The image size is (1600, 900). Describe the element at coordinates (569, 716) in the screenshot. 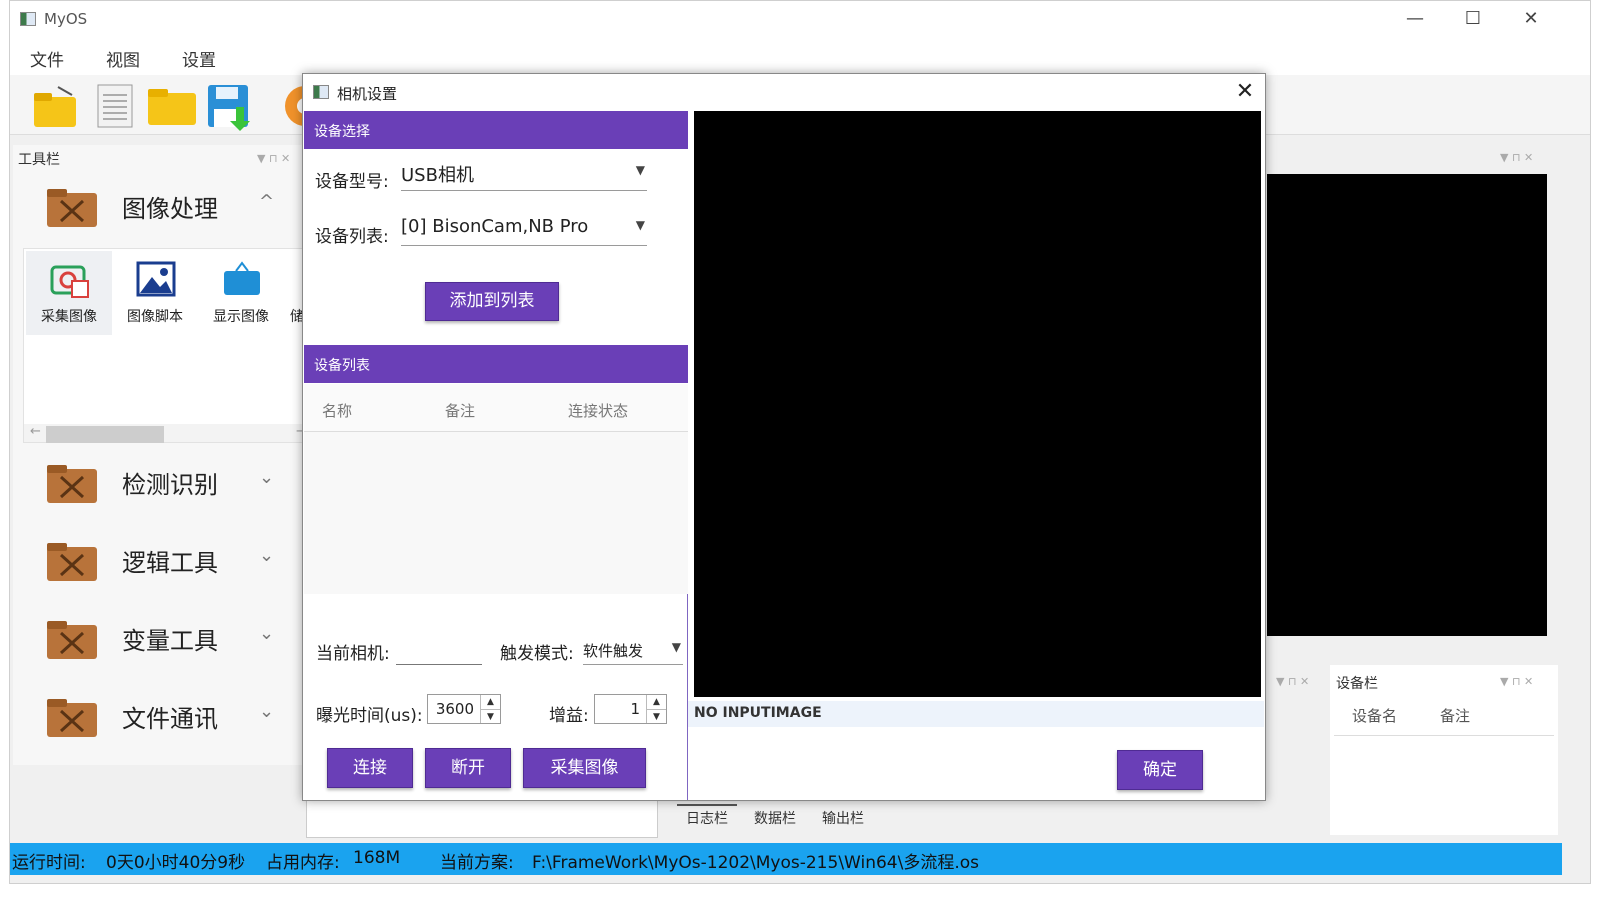

I see `gain-label: 增益:` at that location.